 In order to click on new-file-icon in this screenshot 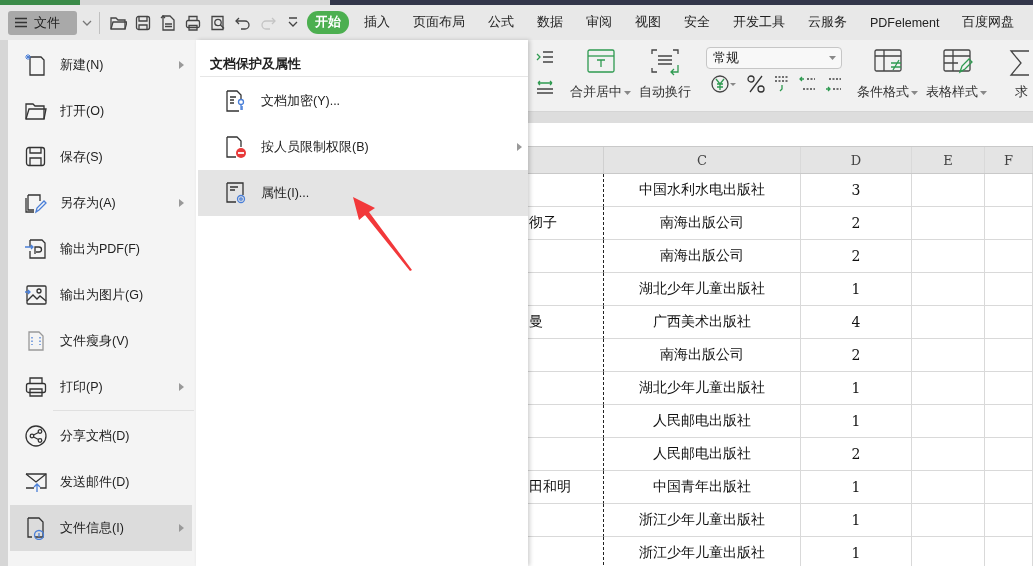, I will do `click(36, 65)`.